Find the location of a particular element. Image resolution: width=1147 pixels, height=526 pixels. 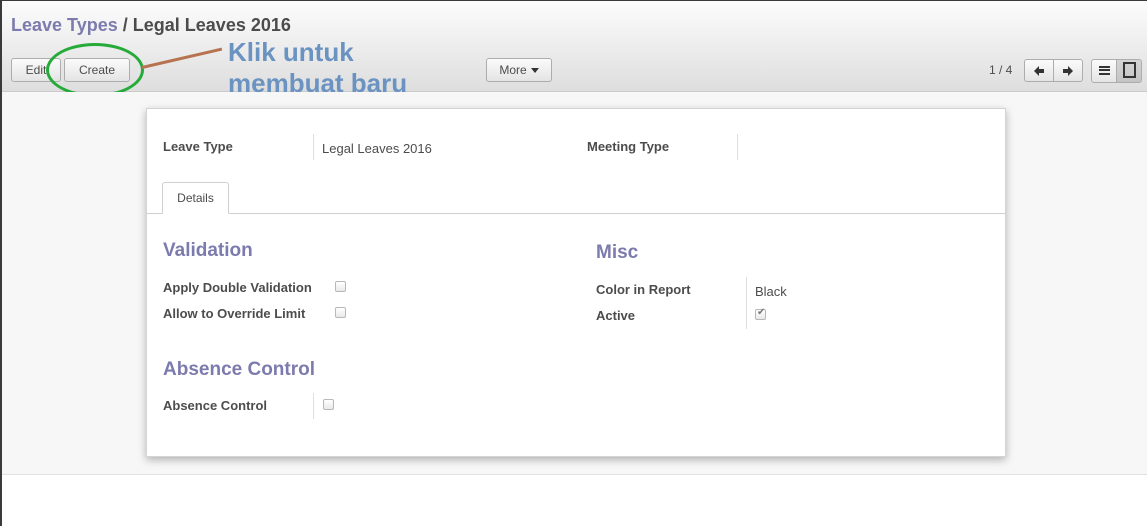

leave-type-field: Legal Leaves 2016 is located at coordinates (377, 148).